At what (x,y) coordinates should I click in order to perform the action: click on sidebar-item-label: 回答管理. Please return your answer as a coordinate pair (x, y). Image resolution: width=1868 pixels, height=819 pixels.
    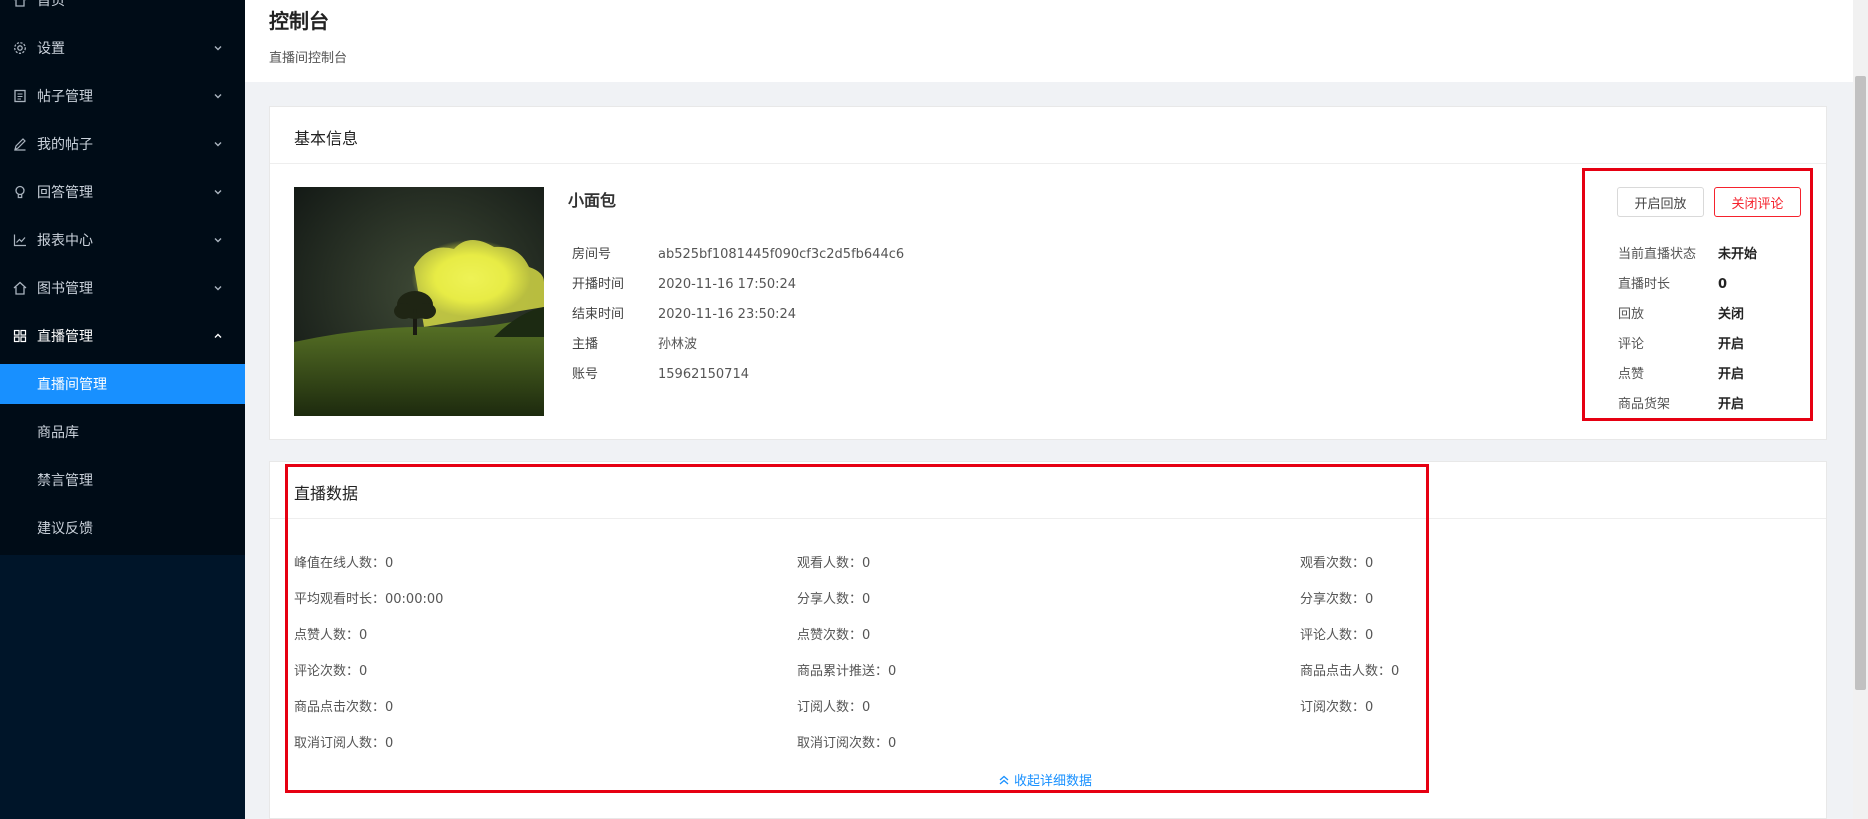
    Looking at the image, I should click on (65, 193).